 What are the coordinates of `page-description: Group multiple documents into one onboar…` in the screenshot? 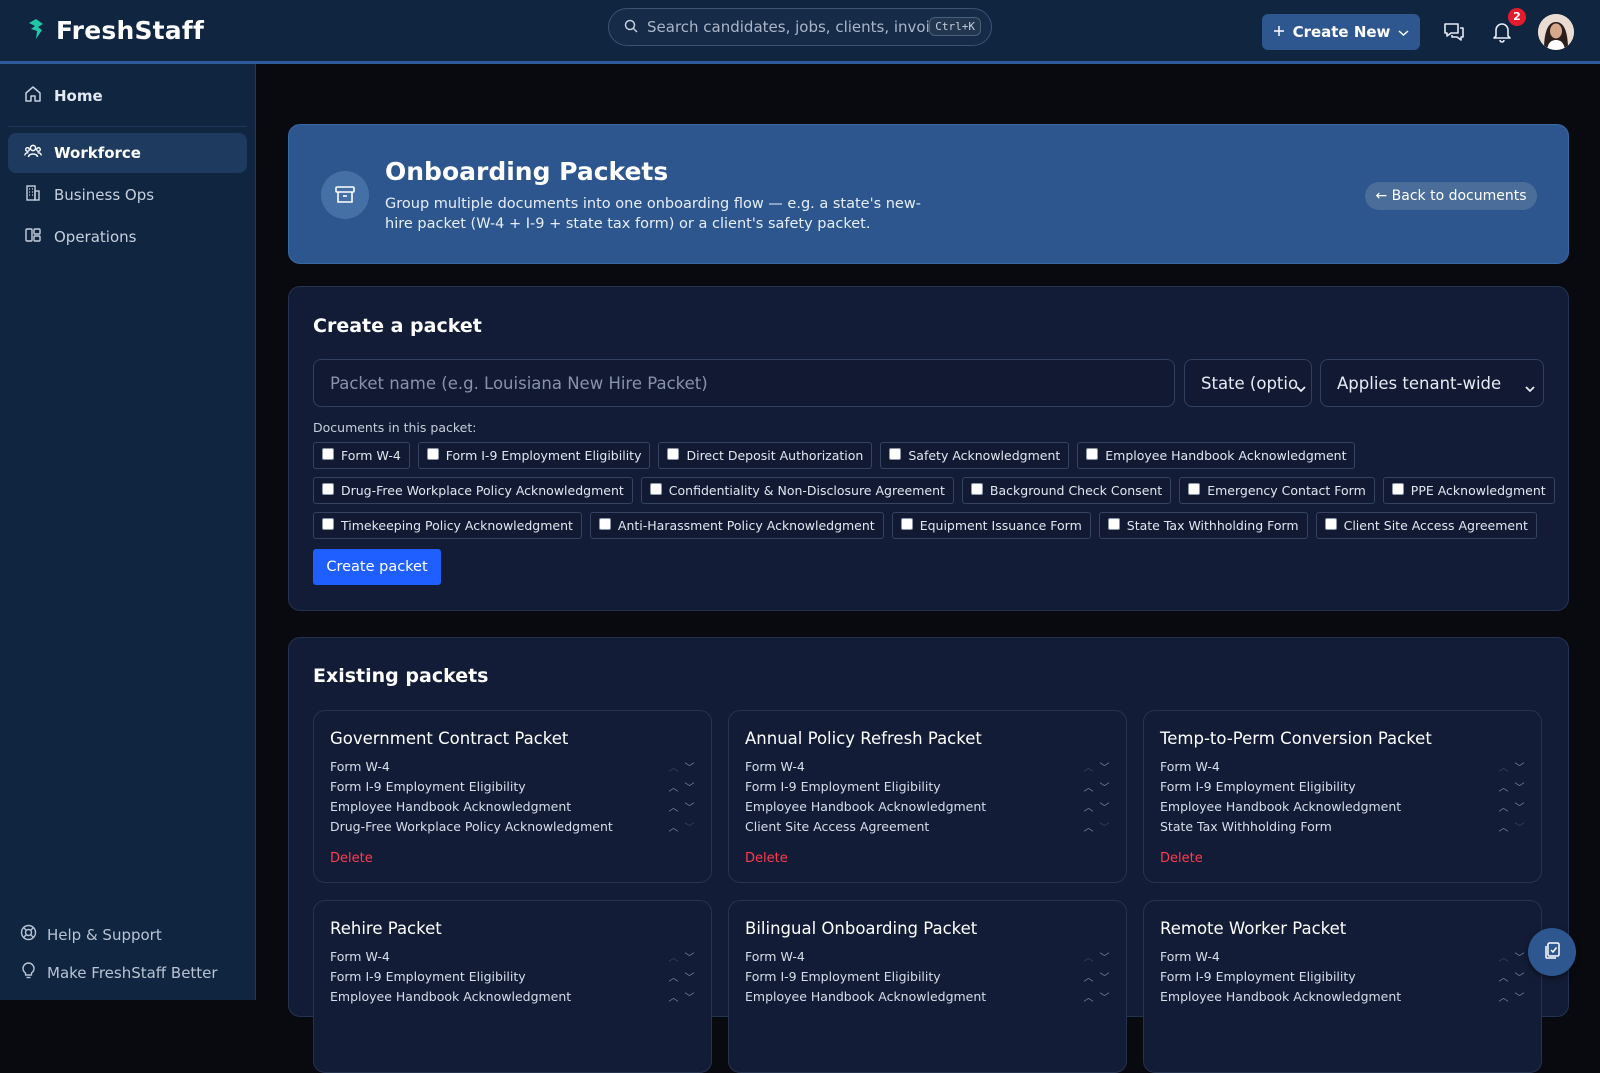 It's located at (653, 214).